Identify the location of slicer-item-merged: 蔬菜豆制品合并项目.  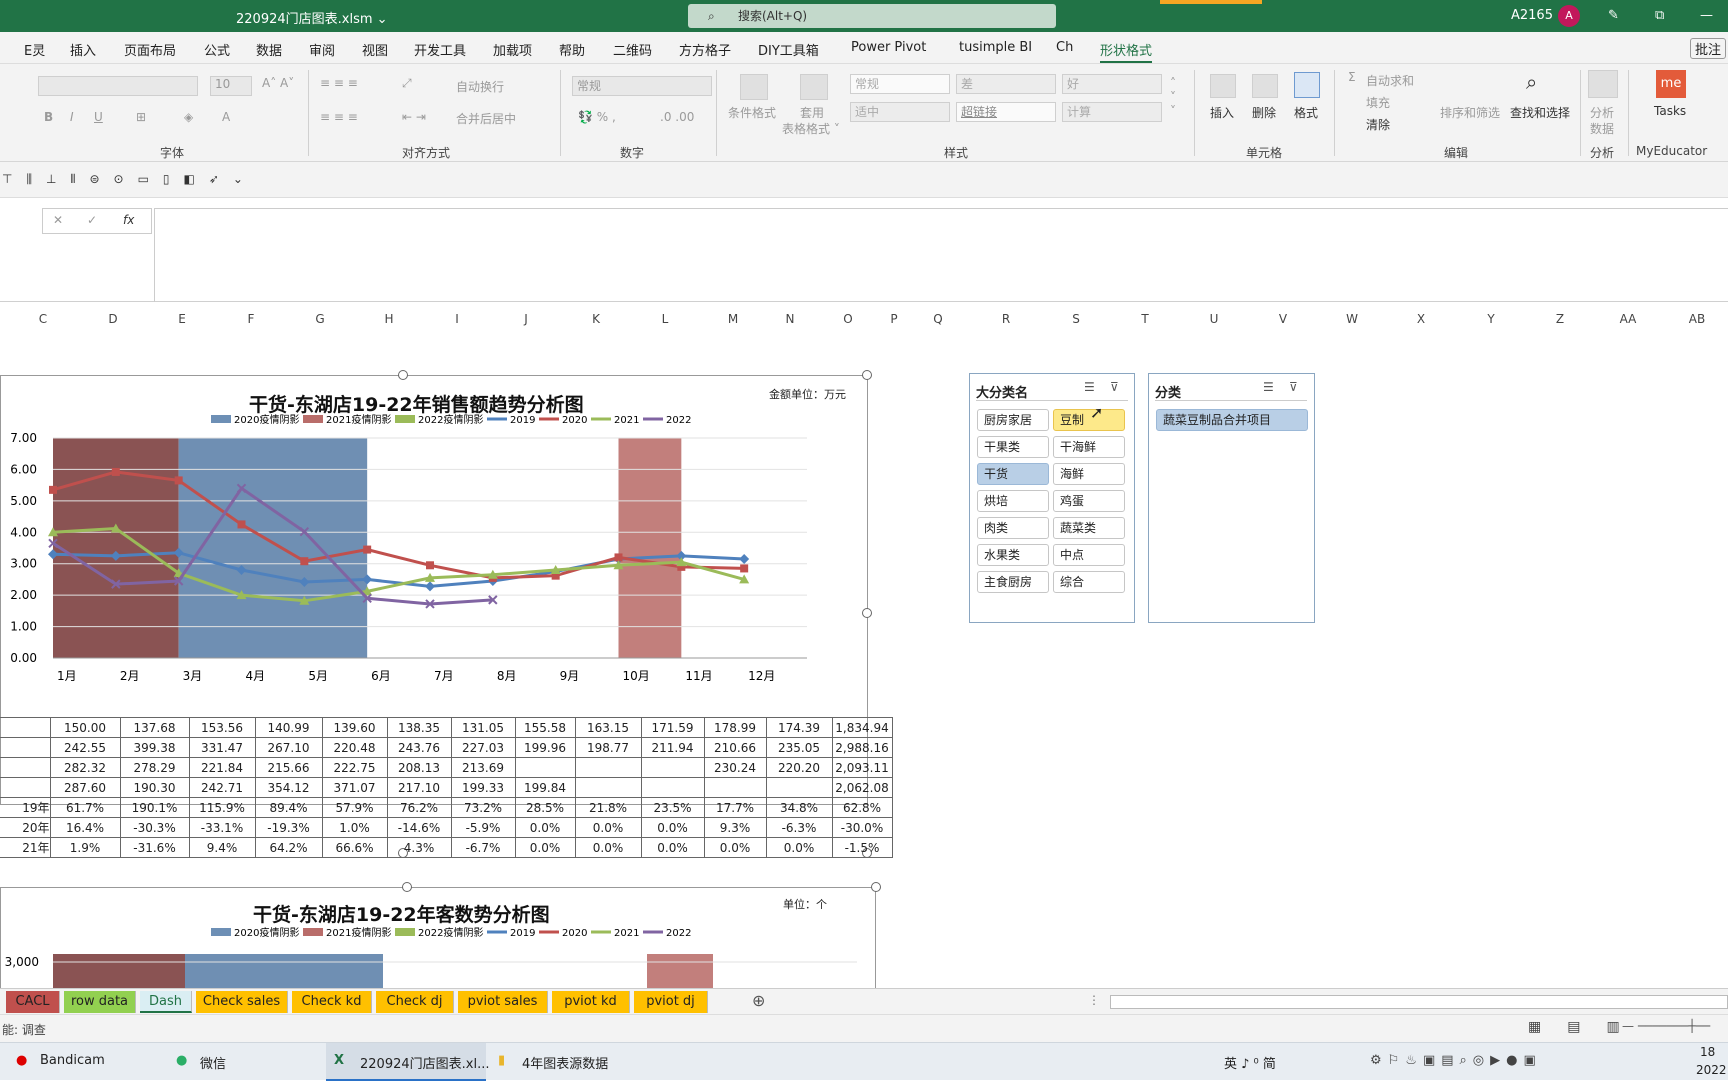
(1232, 420).